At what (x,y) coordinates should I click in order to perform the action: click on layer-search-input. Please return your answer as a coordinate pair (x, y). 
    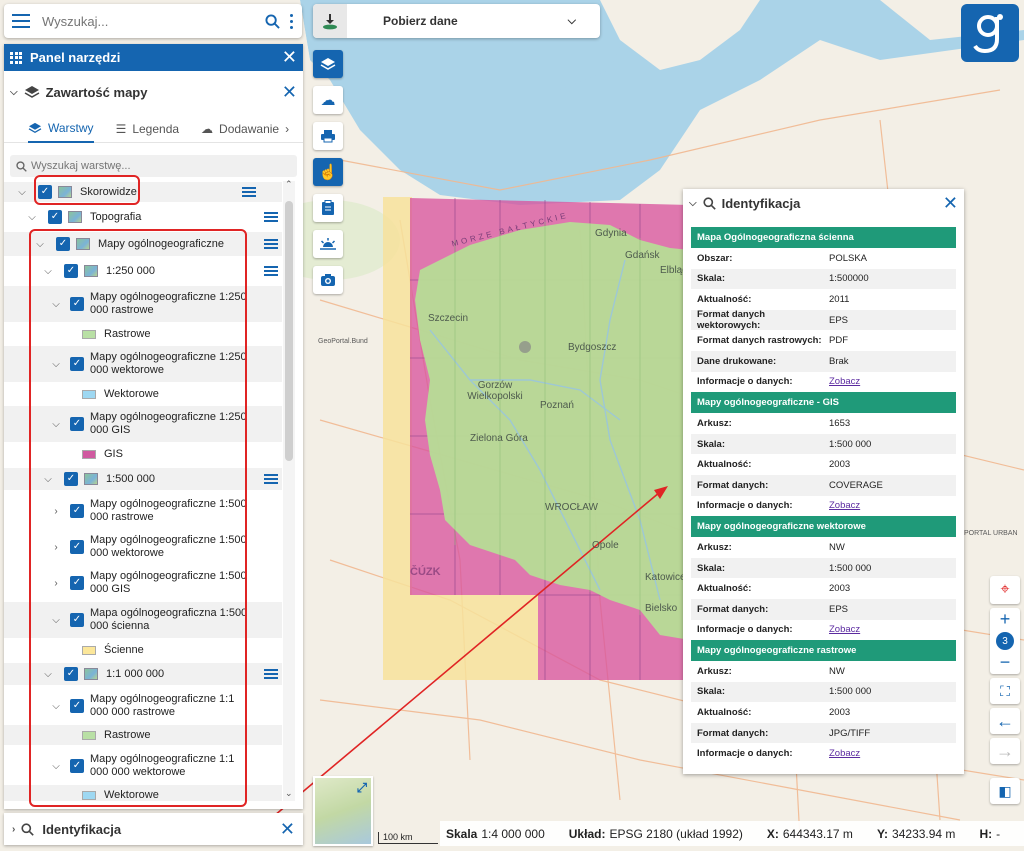
    Looking at the image, I should click on (141, 166).